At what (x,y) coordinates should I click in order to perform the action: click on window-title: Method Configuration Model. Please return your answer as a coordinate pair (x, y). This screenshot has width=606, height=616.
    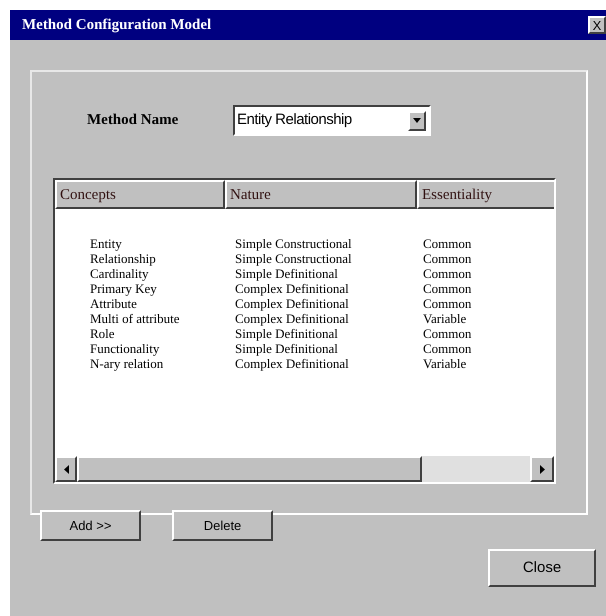
    Looking at the image, I should click on (117, 25).